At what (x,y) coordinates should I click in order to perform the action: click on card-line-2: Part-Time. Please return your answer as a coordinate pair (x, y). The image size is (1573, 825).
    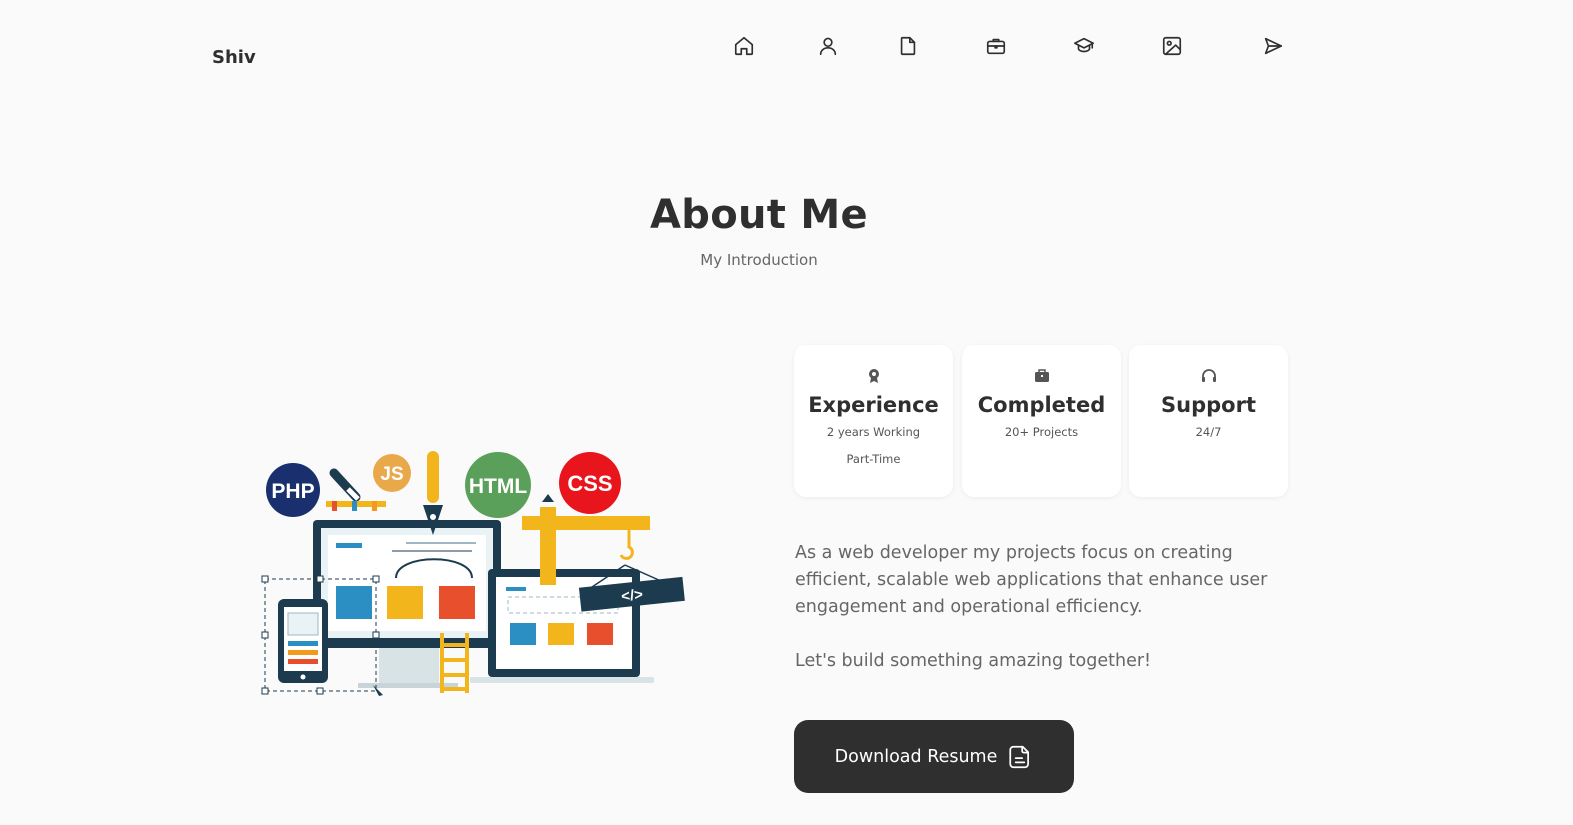
    Looking at the image, I should click on (873, 459).